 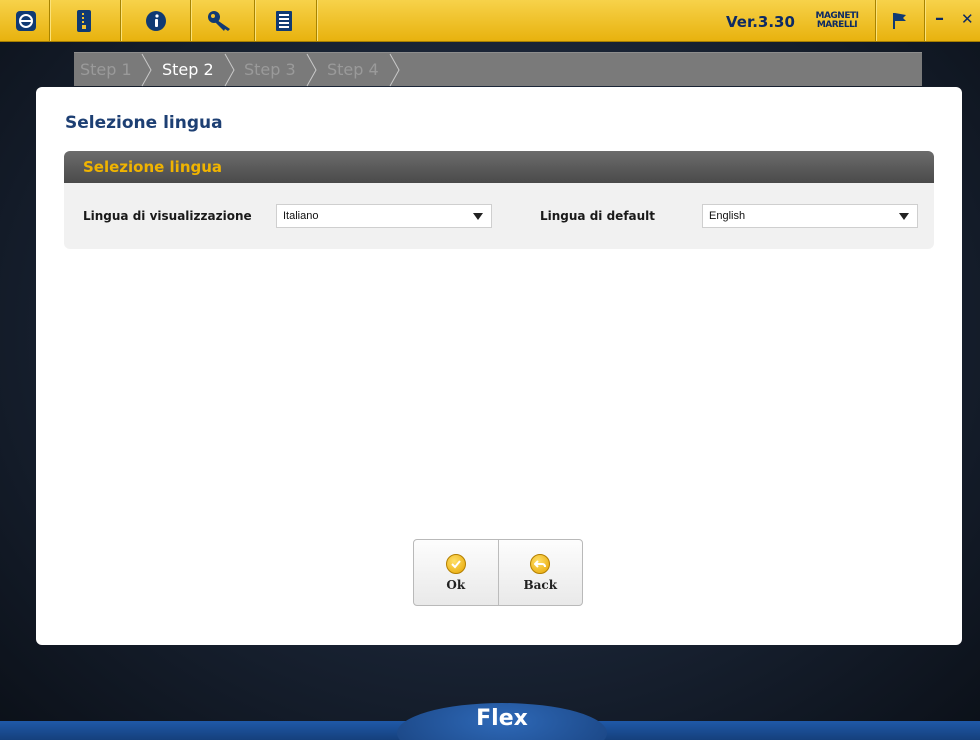 What do you see at coordinates (353, 69) in the screenshot?
I see `step-4: Step 4` at bounding box center [353, 69].